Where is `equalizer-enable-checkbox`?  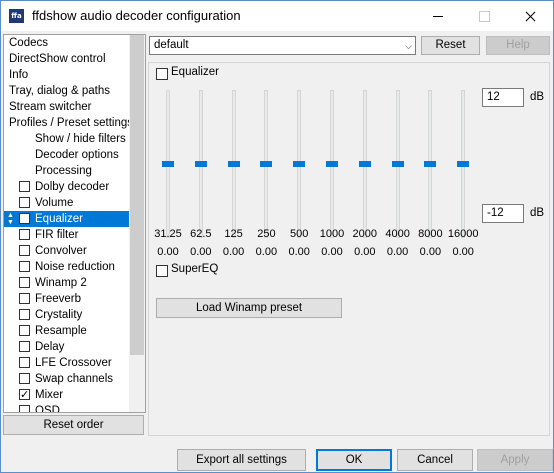 equalizer-enable-checkbox is located at coordinates (162, 74).